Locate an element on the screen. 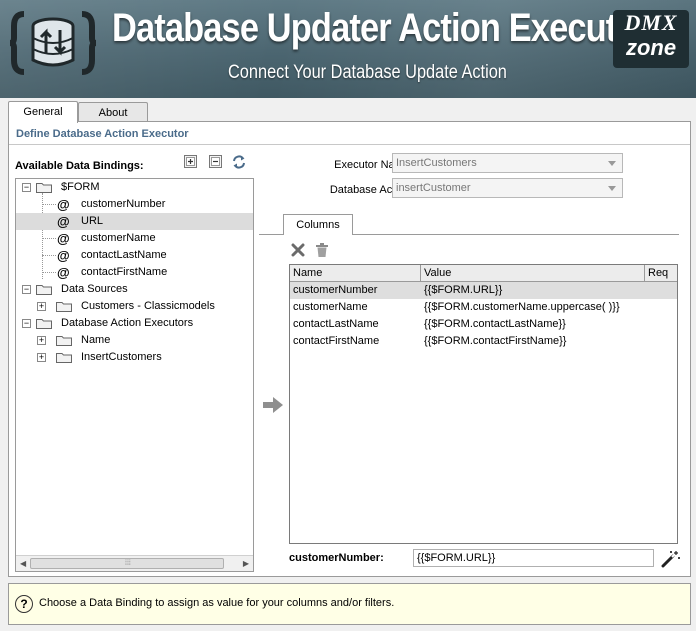 The width and height of the screenshot is (696, 631). tree-item-customernumber: @ customerNumber is located at coordinates (134, 204).